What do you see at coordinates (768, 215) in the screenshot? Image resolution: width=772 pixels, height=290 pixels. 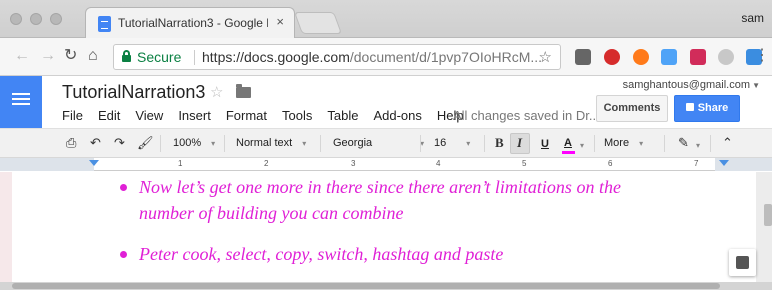 I see `vertical-scrollbar-thumb` at bounding box center [768, 215].